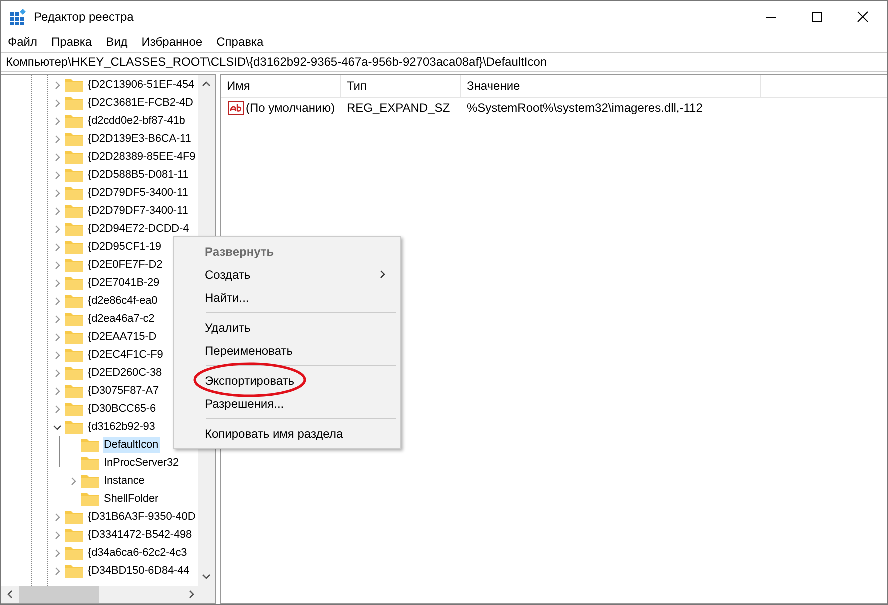 The image size is (888, 605). What do you see at coordinates (585, 107) in the screenshot?
I see `table-cell-text: %SystemRoot%\system32\imageres.dll,-112` at bounding box center [585, 107].